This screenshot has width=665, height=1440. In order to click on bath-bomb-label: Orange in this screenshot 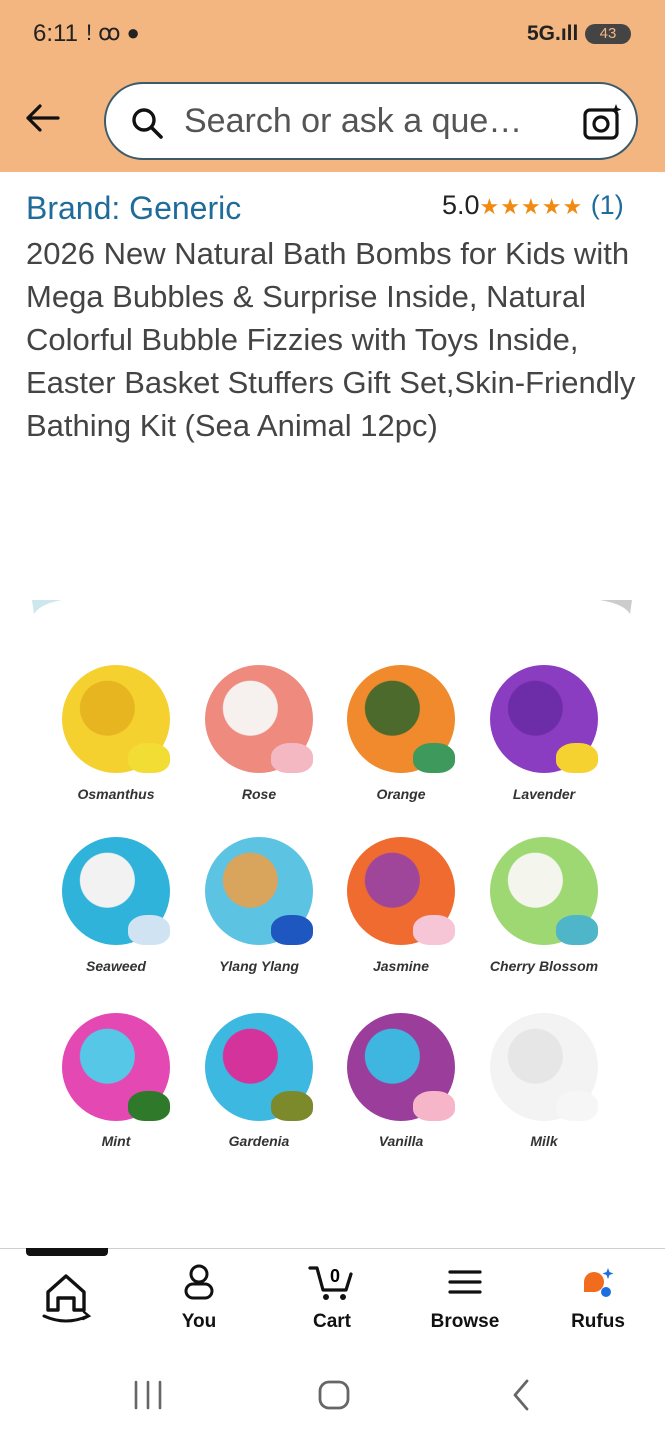, I will do `click(401, 794)`.